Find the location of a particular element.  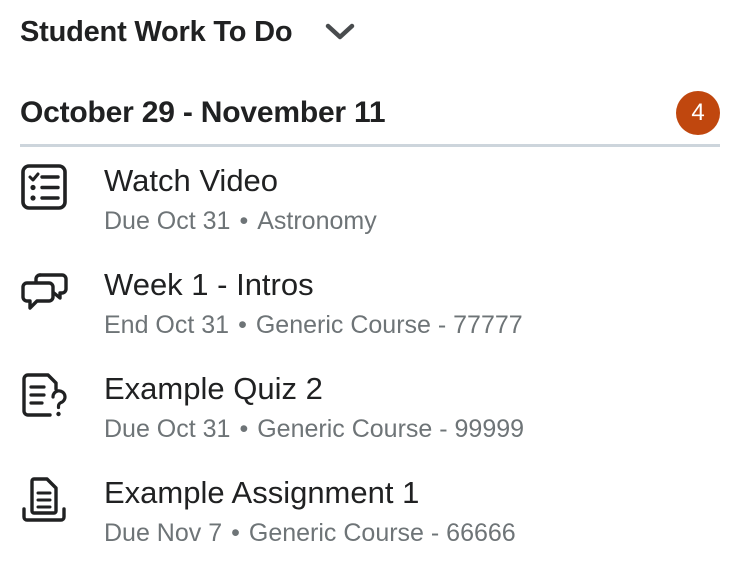

chevron-down-icon is located at coordinates (340, 31).